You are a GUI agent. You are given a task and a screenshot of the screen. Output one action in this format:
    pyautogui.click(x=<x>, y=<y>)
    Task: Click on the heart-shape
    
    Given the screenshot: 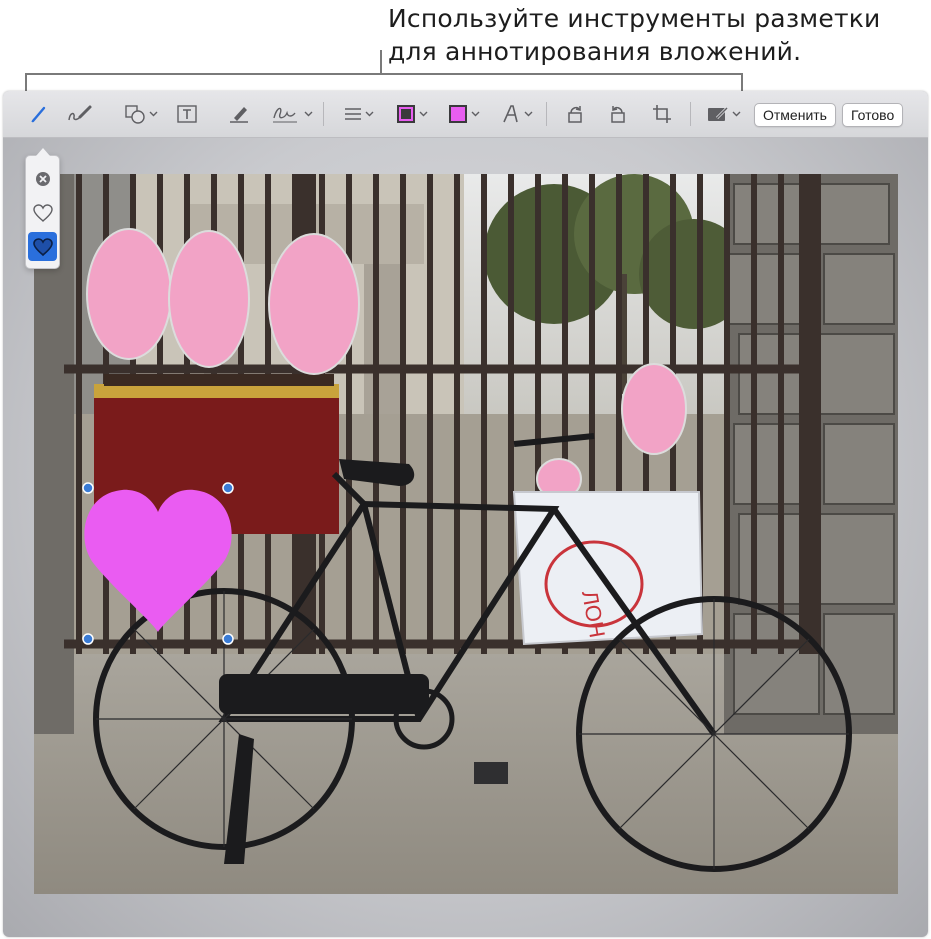 What is the action you would take?
    pyautogui.click(x=158, y=560)
    